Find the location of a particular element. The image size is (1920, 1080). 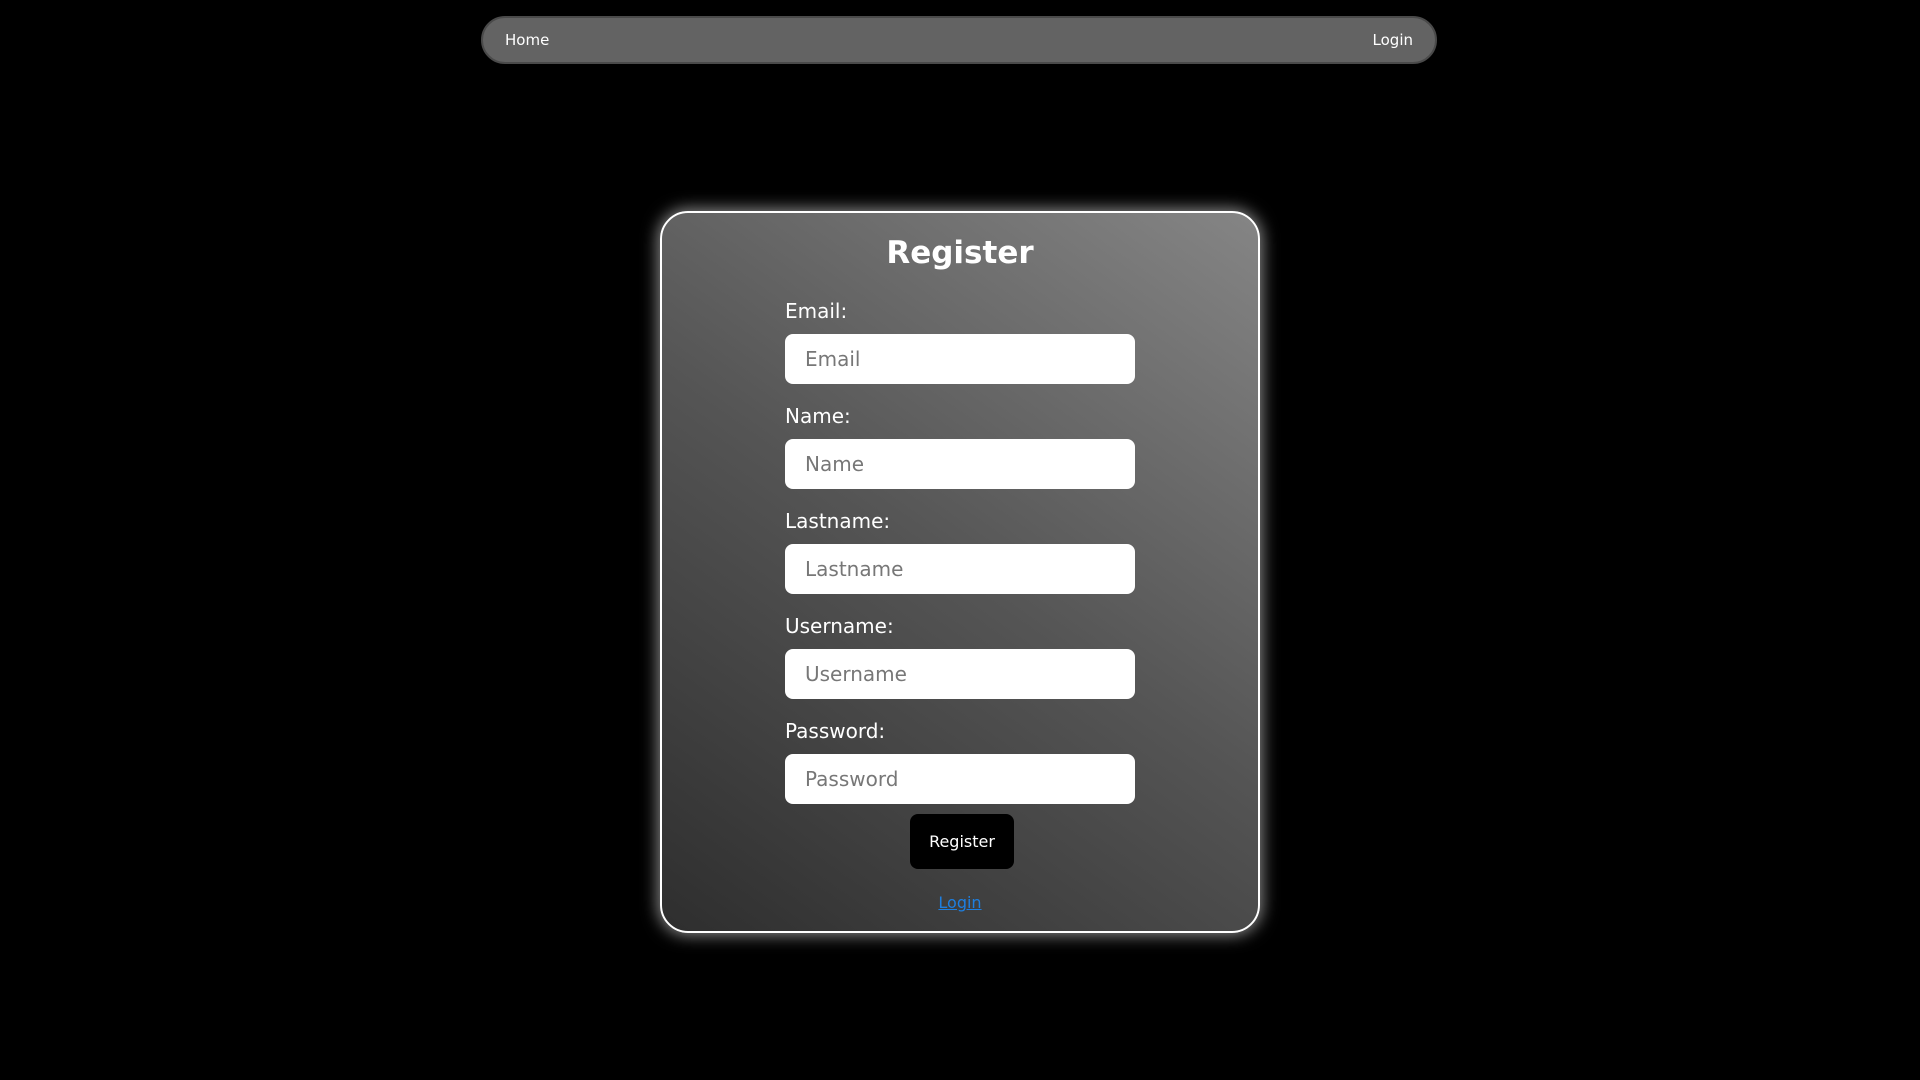

email-field is located at coordinates (960, 359).